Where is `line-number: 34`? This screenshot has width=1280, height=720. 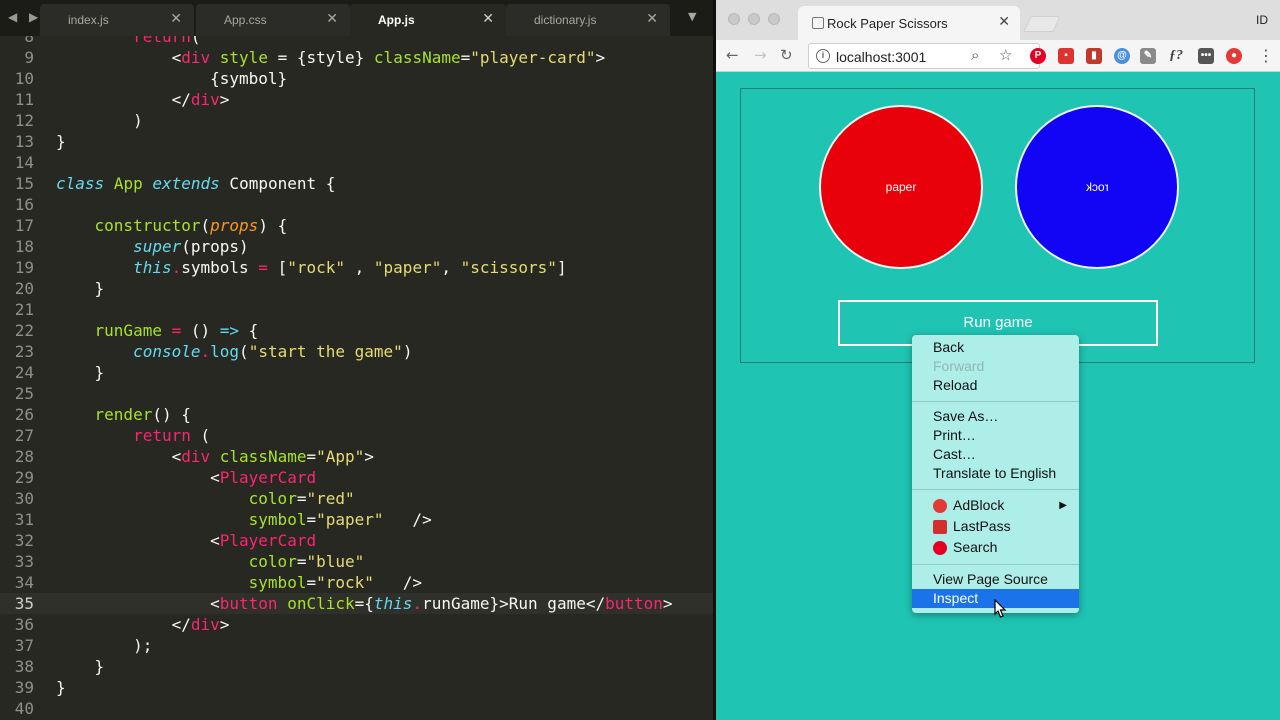 line-number: 34 is located at coordinates (17, 582).